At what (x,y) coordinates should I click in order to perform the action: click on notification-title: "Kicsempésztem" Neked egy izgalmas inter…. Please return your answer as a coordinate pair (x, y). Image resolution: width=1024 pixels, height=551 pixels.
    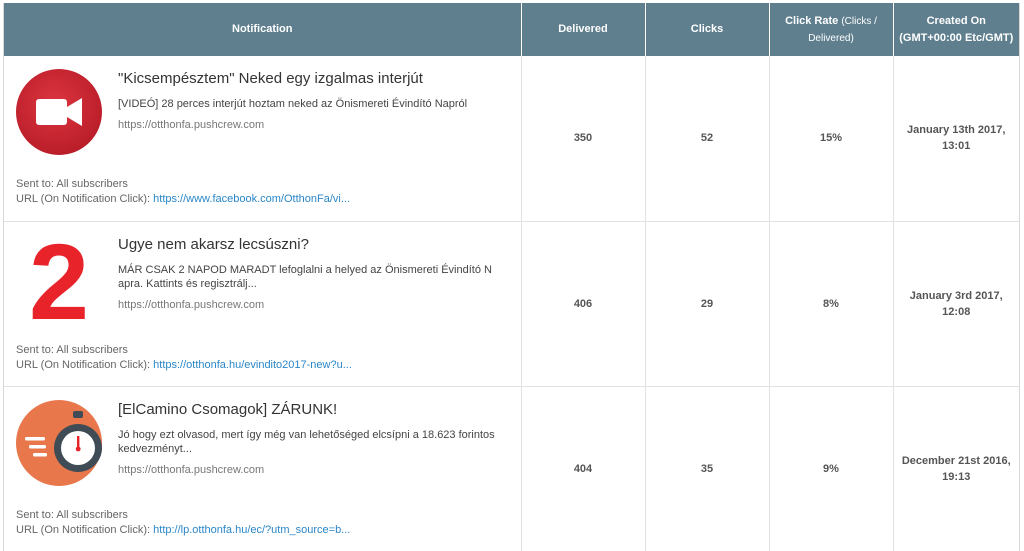
    Looking at the image, I should click on (270, 78).